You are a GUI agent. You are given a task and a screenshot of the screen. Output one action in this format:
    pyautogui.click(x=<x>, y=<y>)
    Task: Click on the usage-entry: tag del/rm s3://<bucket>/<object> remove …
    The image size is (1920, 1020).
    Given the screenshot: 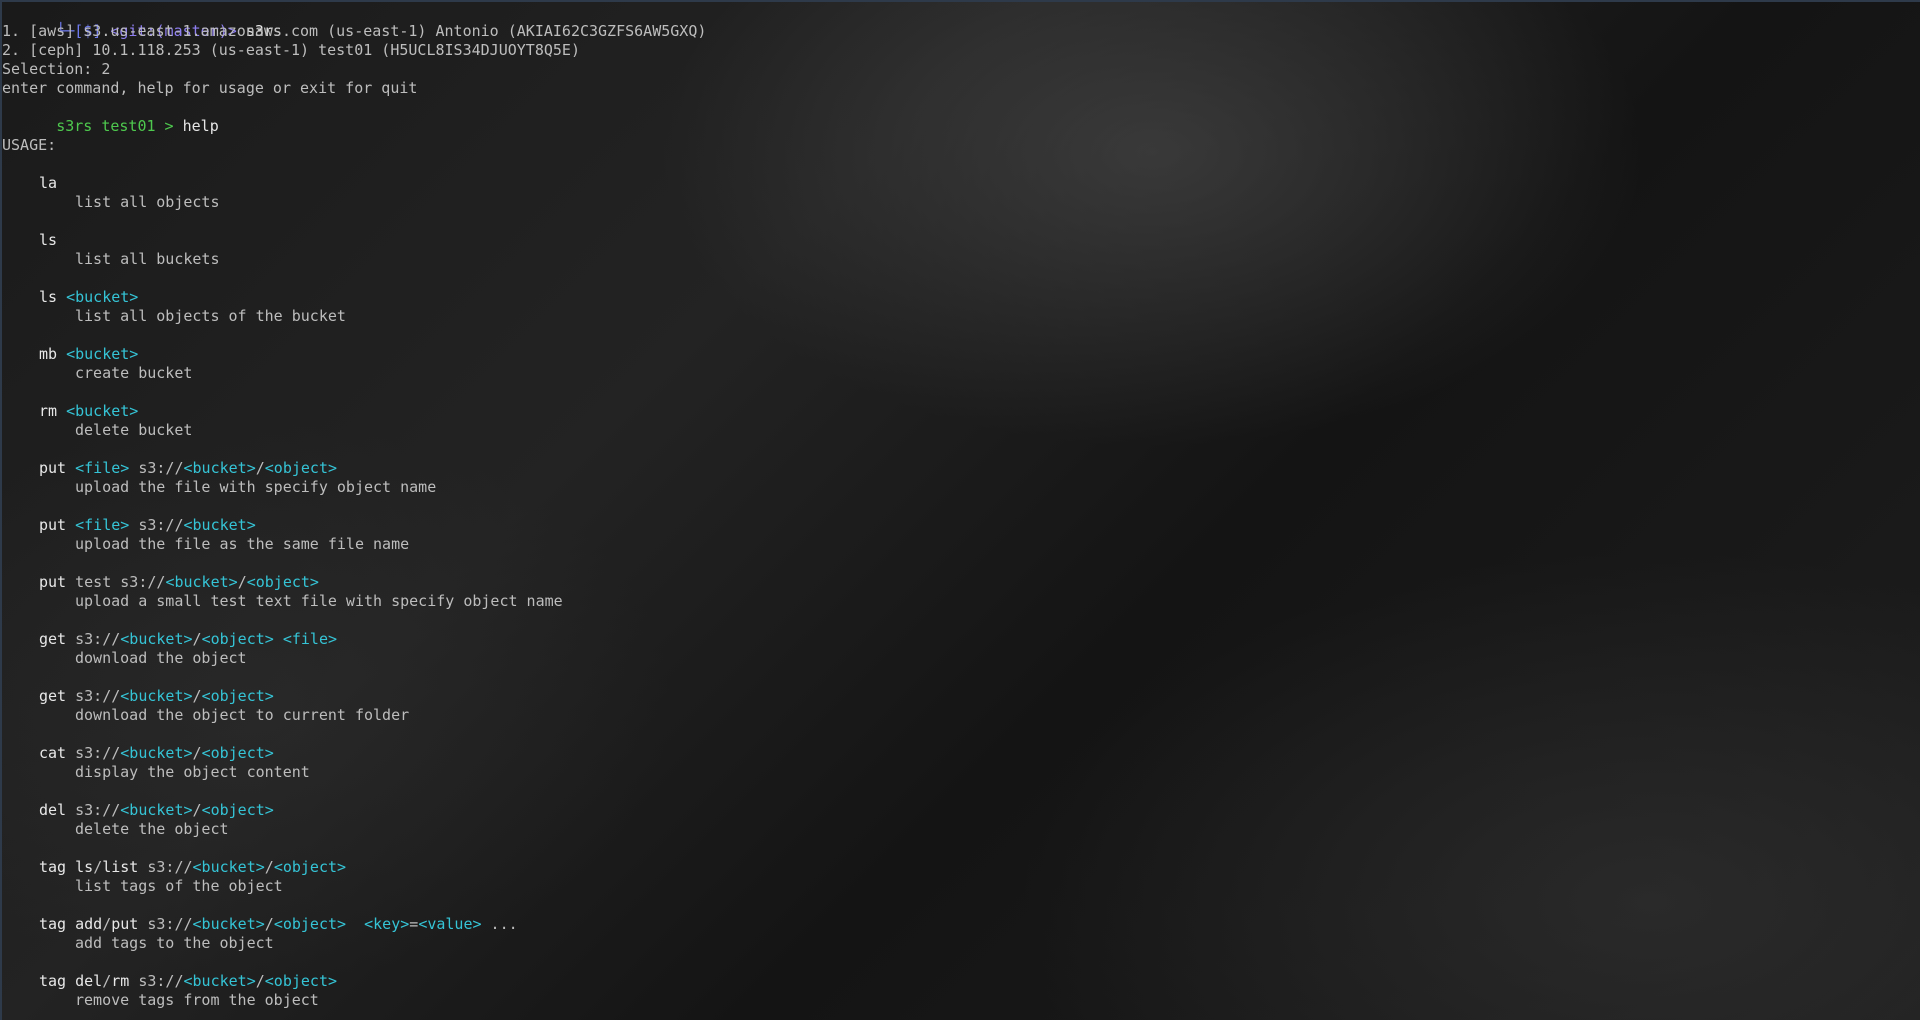 What is the action you would take?
    pyautogui.click(x=957, y=991)
    